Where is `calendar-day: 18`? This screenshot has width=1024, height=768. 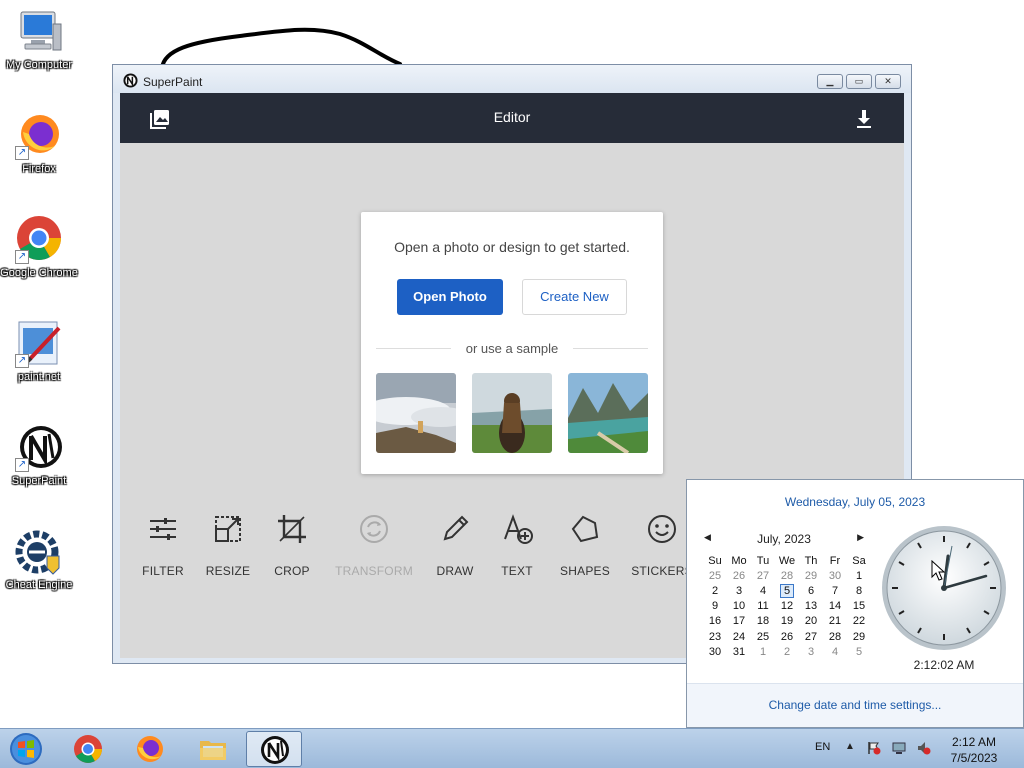
calendar-day: 18 is located at coordinates (763, 621).